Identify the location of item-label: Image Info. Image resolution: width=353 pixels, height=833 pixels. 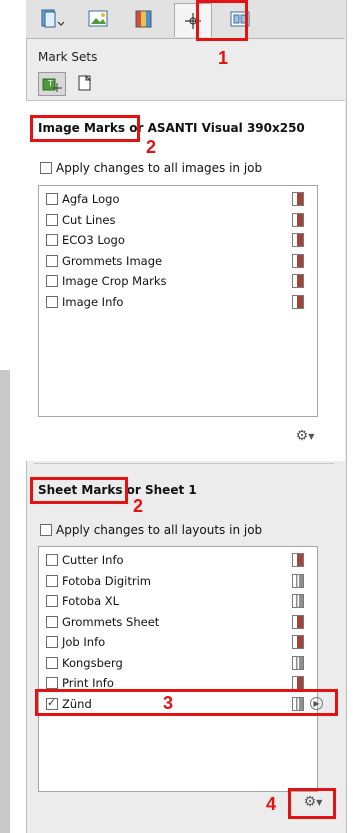
(93, 301).